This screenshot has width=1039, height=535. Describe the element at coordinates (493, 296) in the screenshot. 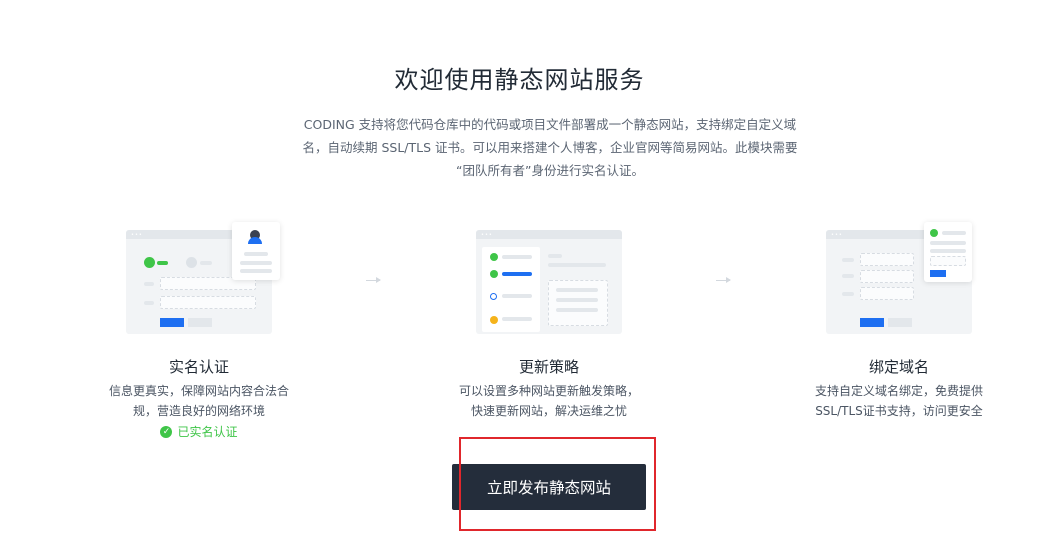

I see `loading-icon` at that location.